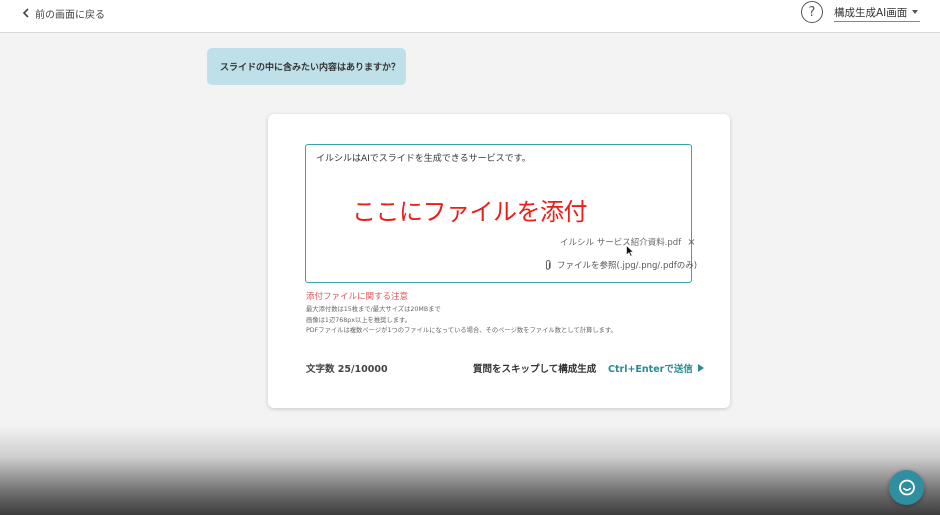 The width and height of the screenshot is (940, 515). I want to click on back-link-label: 前の画面に戻る, so click(70, 15).